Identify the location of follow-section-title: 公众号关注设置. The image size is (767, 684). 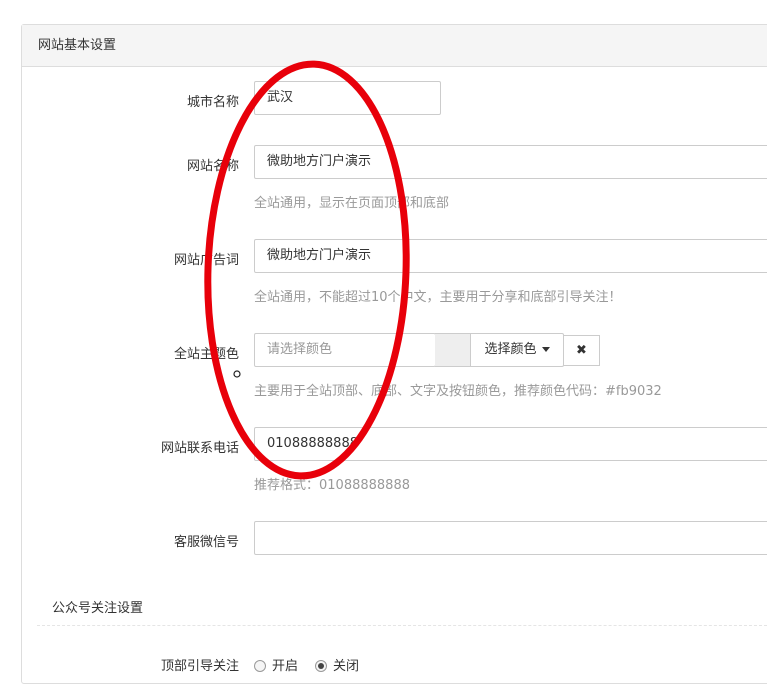
(98, 608).